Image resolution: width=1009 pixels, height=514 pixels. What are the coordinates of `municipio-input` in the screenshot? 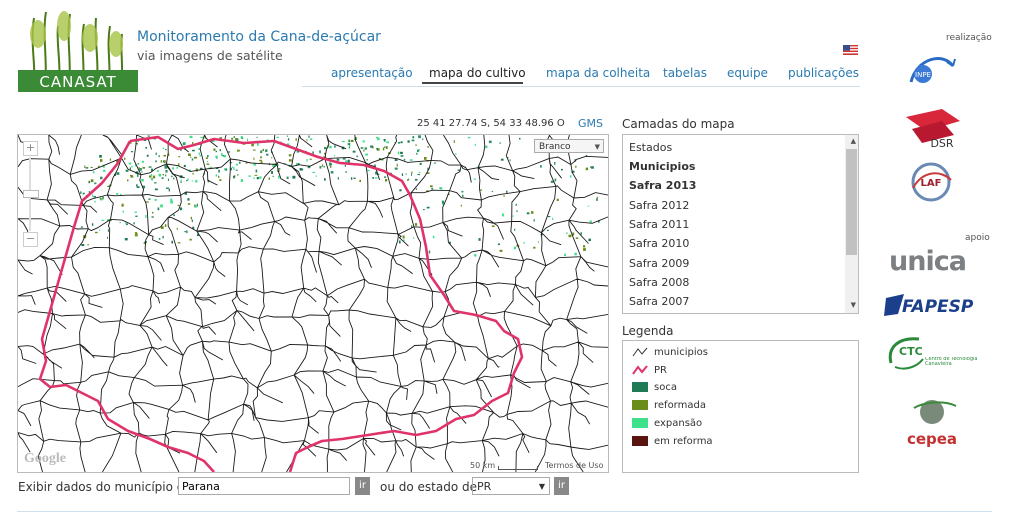 It's located at (264, 486).